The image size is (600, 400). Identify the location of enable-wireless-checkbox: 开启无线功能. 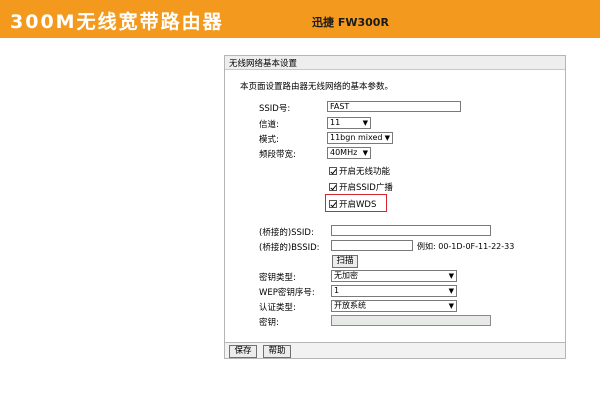
(359, 171).